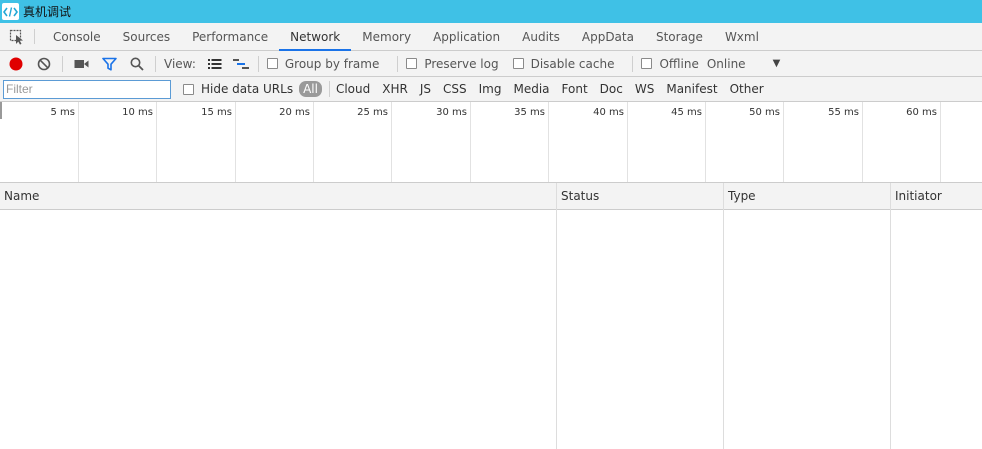 The height and width of the screenshot is (449, 982). What do you see at coordinates (726, 63) in the screenshot?
I see `throttling-value: Online` at bounding box center [726, 63].